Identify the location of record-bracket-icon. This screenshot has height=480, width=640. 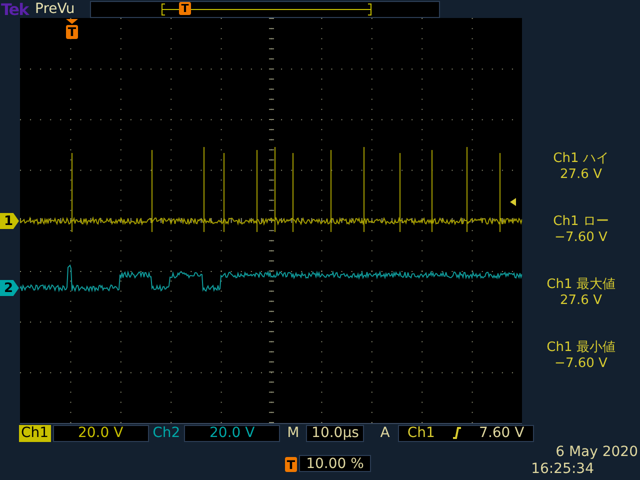
(266, 9).